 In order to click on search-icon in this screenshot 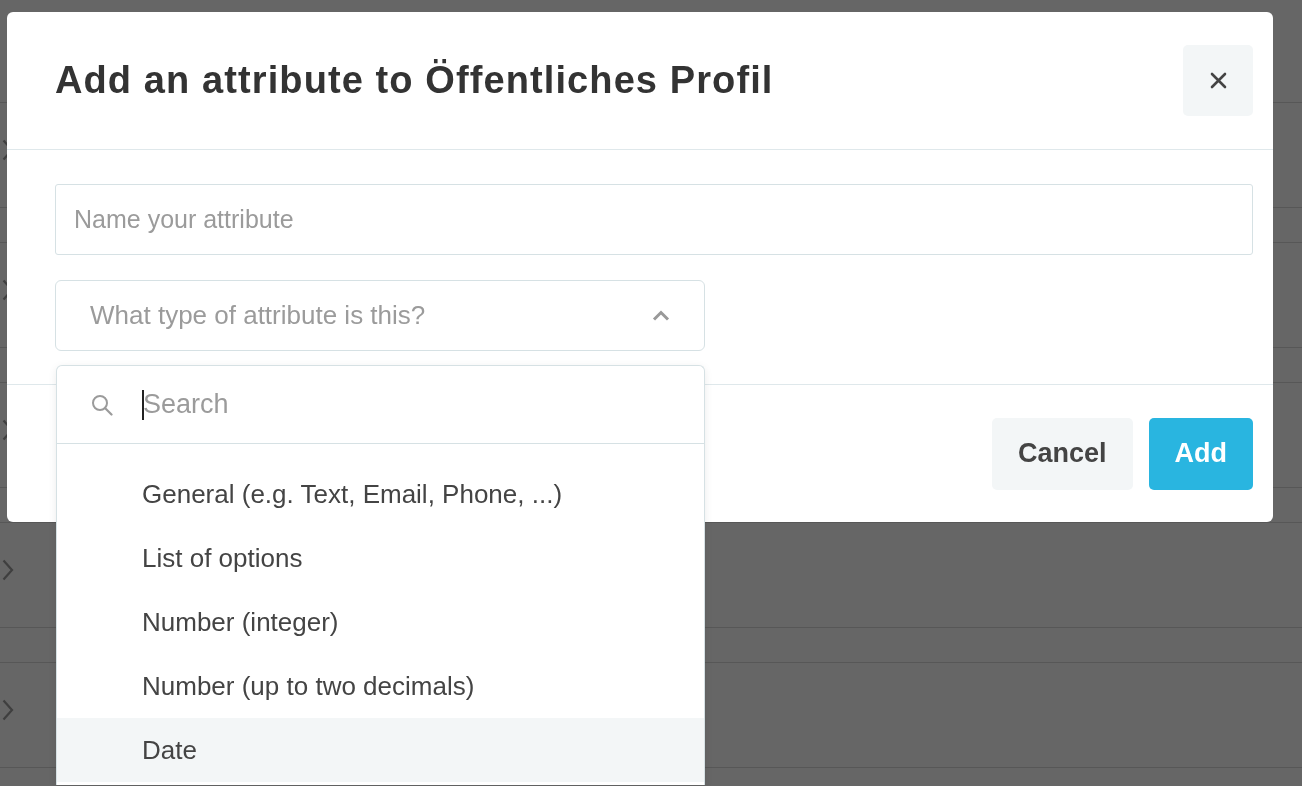, I will do `click(102, 404)`.